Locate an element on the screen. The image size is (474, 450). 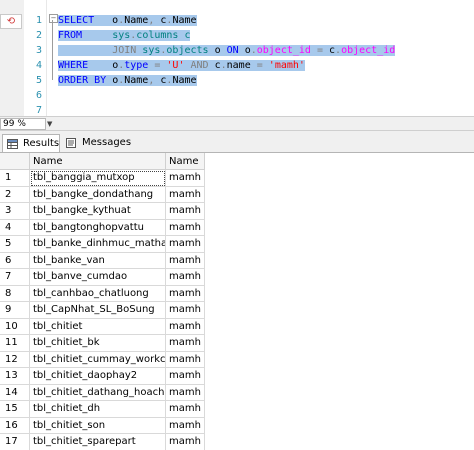
table-name-cell: tbl_chitiet_daophay2 is located at coordinates (98, 376).